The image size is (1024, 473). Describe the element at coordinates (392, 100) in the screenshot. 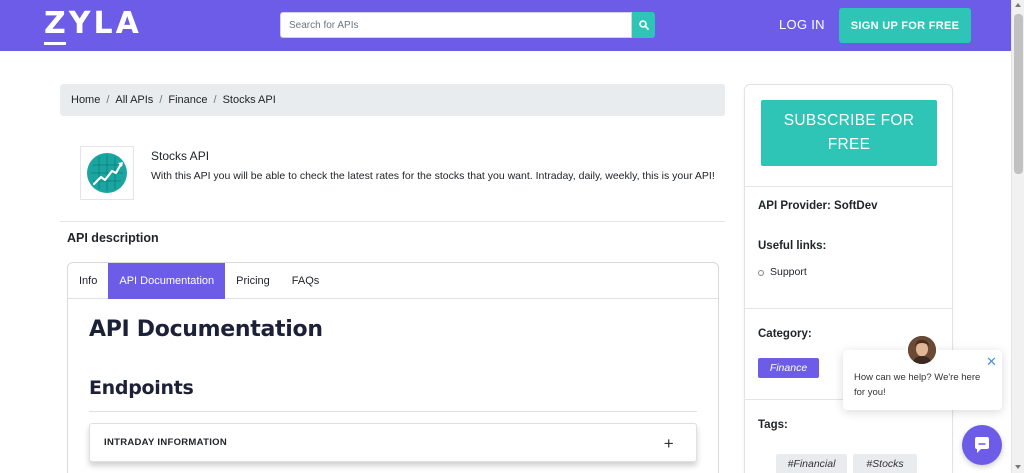

I see `breadcrumb: Home / All APIs / Finance / Stocks API` at that location.